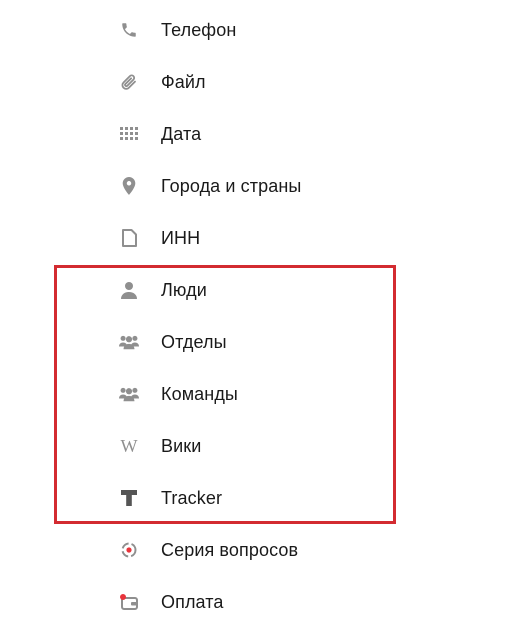 The image size is (511, 641). Describe the element at coordinates (255, 30) in the screenshot. I see `menu-item-phone: Телефон` at that location.